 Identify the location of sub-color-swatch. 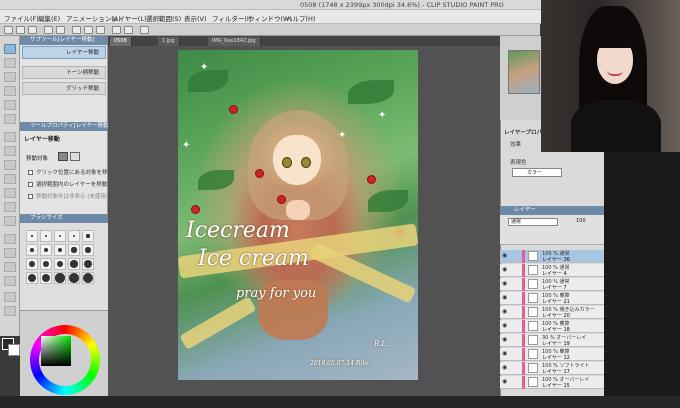
(14, 350).